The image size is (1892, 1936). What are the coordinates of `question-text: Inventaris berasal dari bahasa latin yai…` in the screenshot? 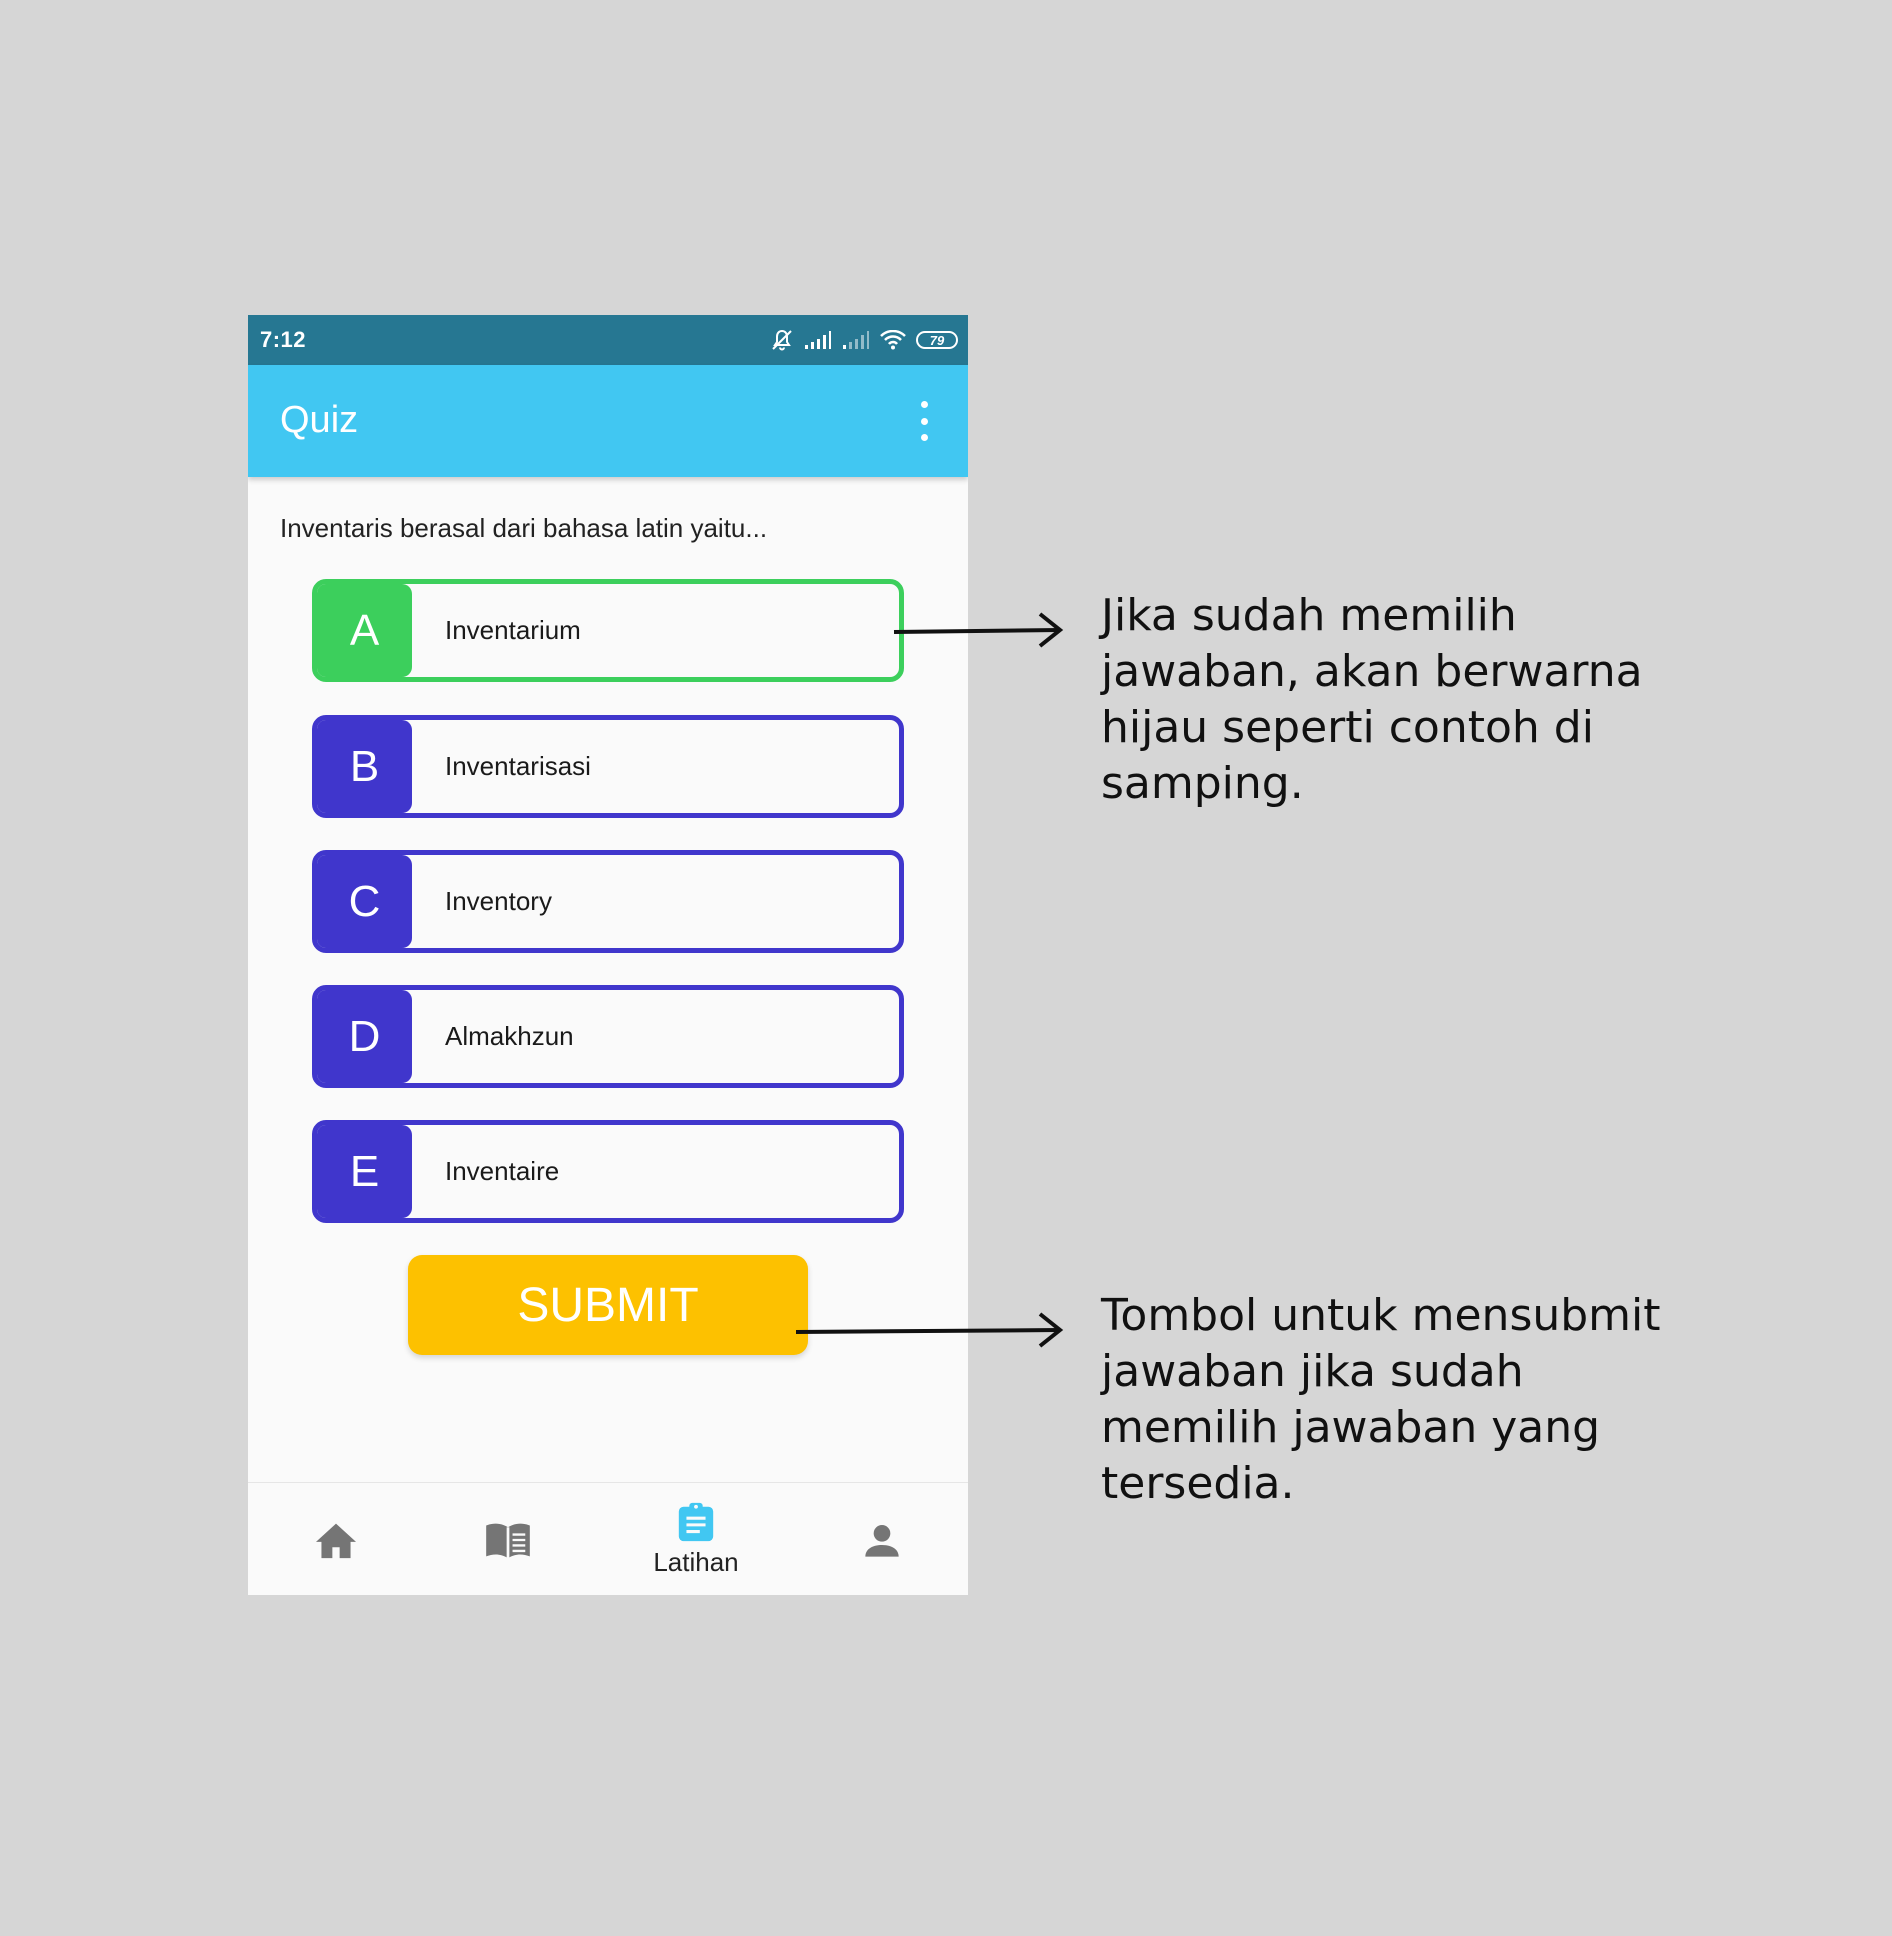 It's located at (524, 528).